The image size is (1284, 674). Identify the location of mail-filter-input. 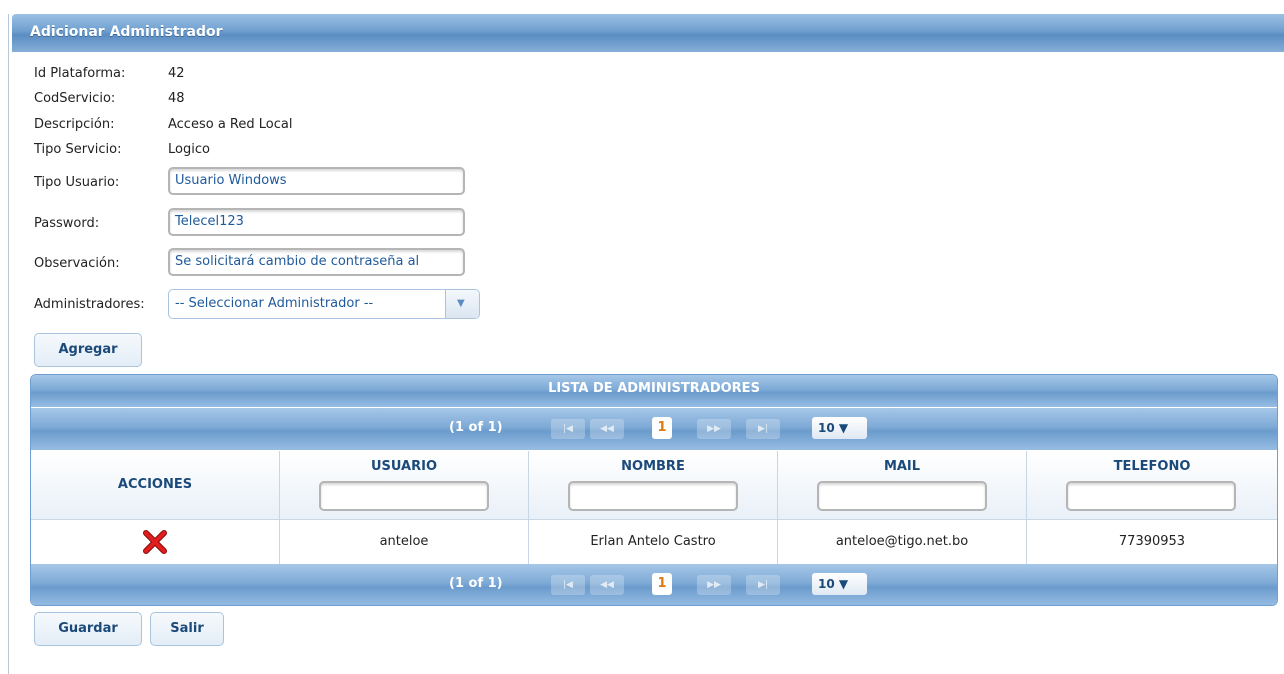
(902, 496).